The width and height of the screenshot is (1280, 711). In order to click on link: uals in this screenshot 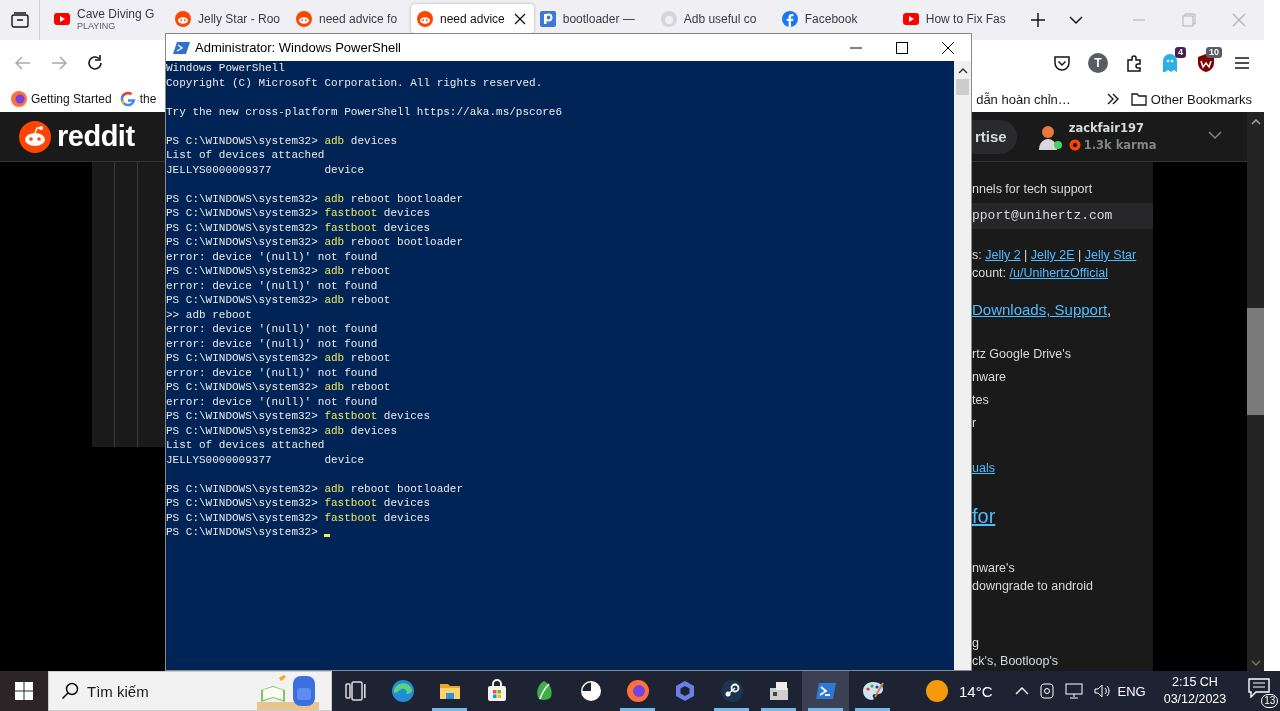, I will do `click(983, 468)`.